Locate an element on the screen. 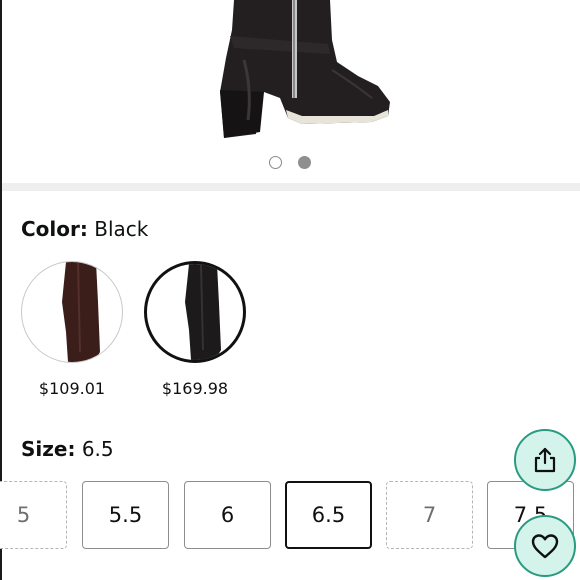  swatch-image-black is located at coordinates (195, 312).